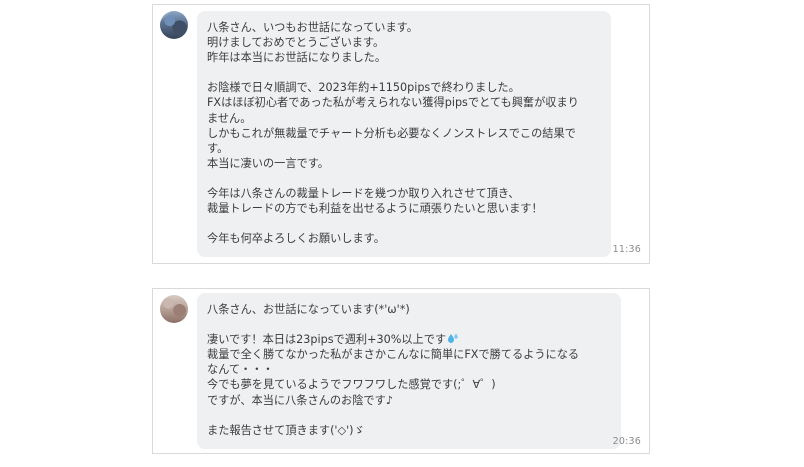  What do you see at coordinates (312, 27) in the screenshot?
I see `message-line: 八条さん、いつもお世話になっています。` at bounding box center [312, 27].